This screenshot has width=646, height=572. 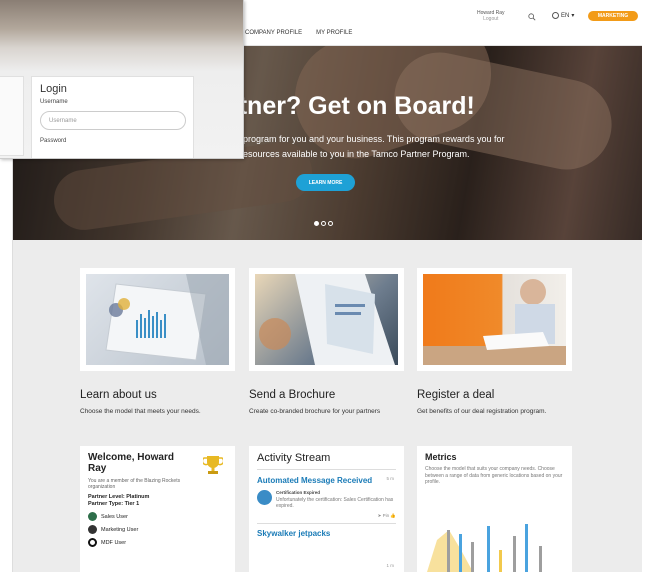 I want to click on username-label: Username, so click(x=54, y=102).